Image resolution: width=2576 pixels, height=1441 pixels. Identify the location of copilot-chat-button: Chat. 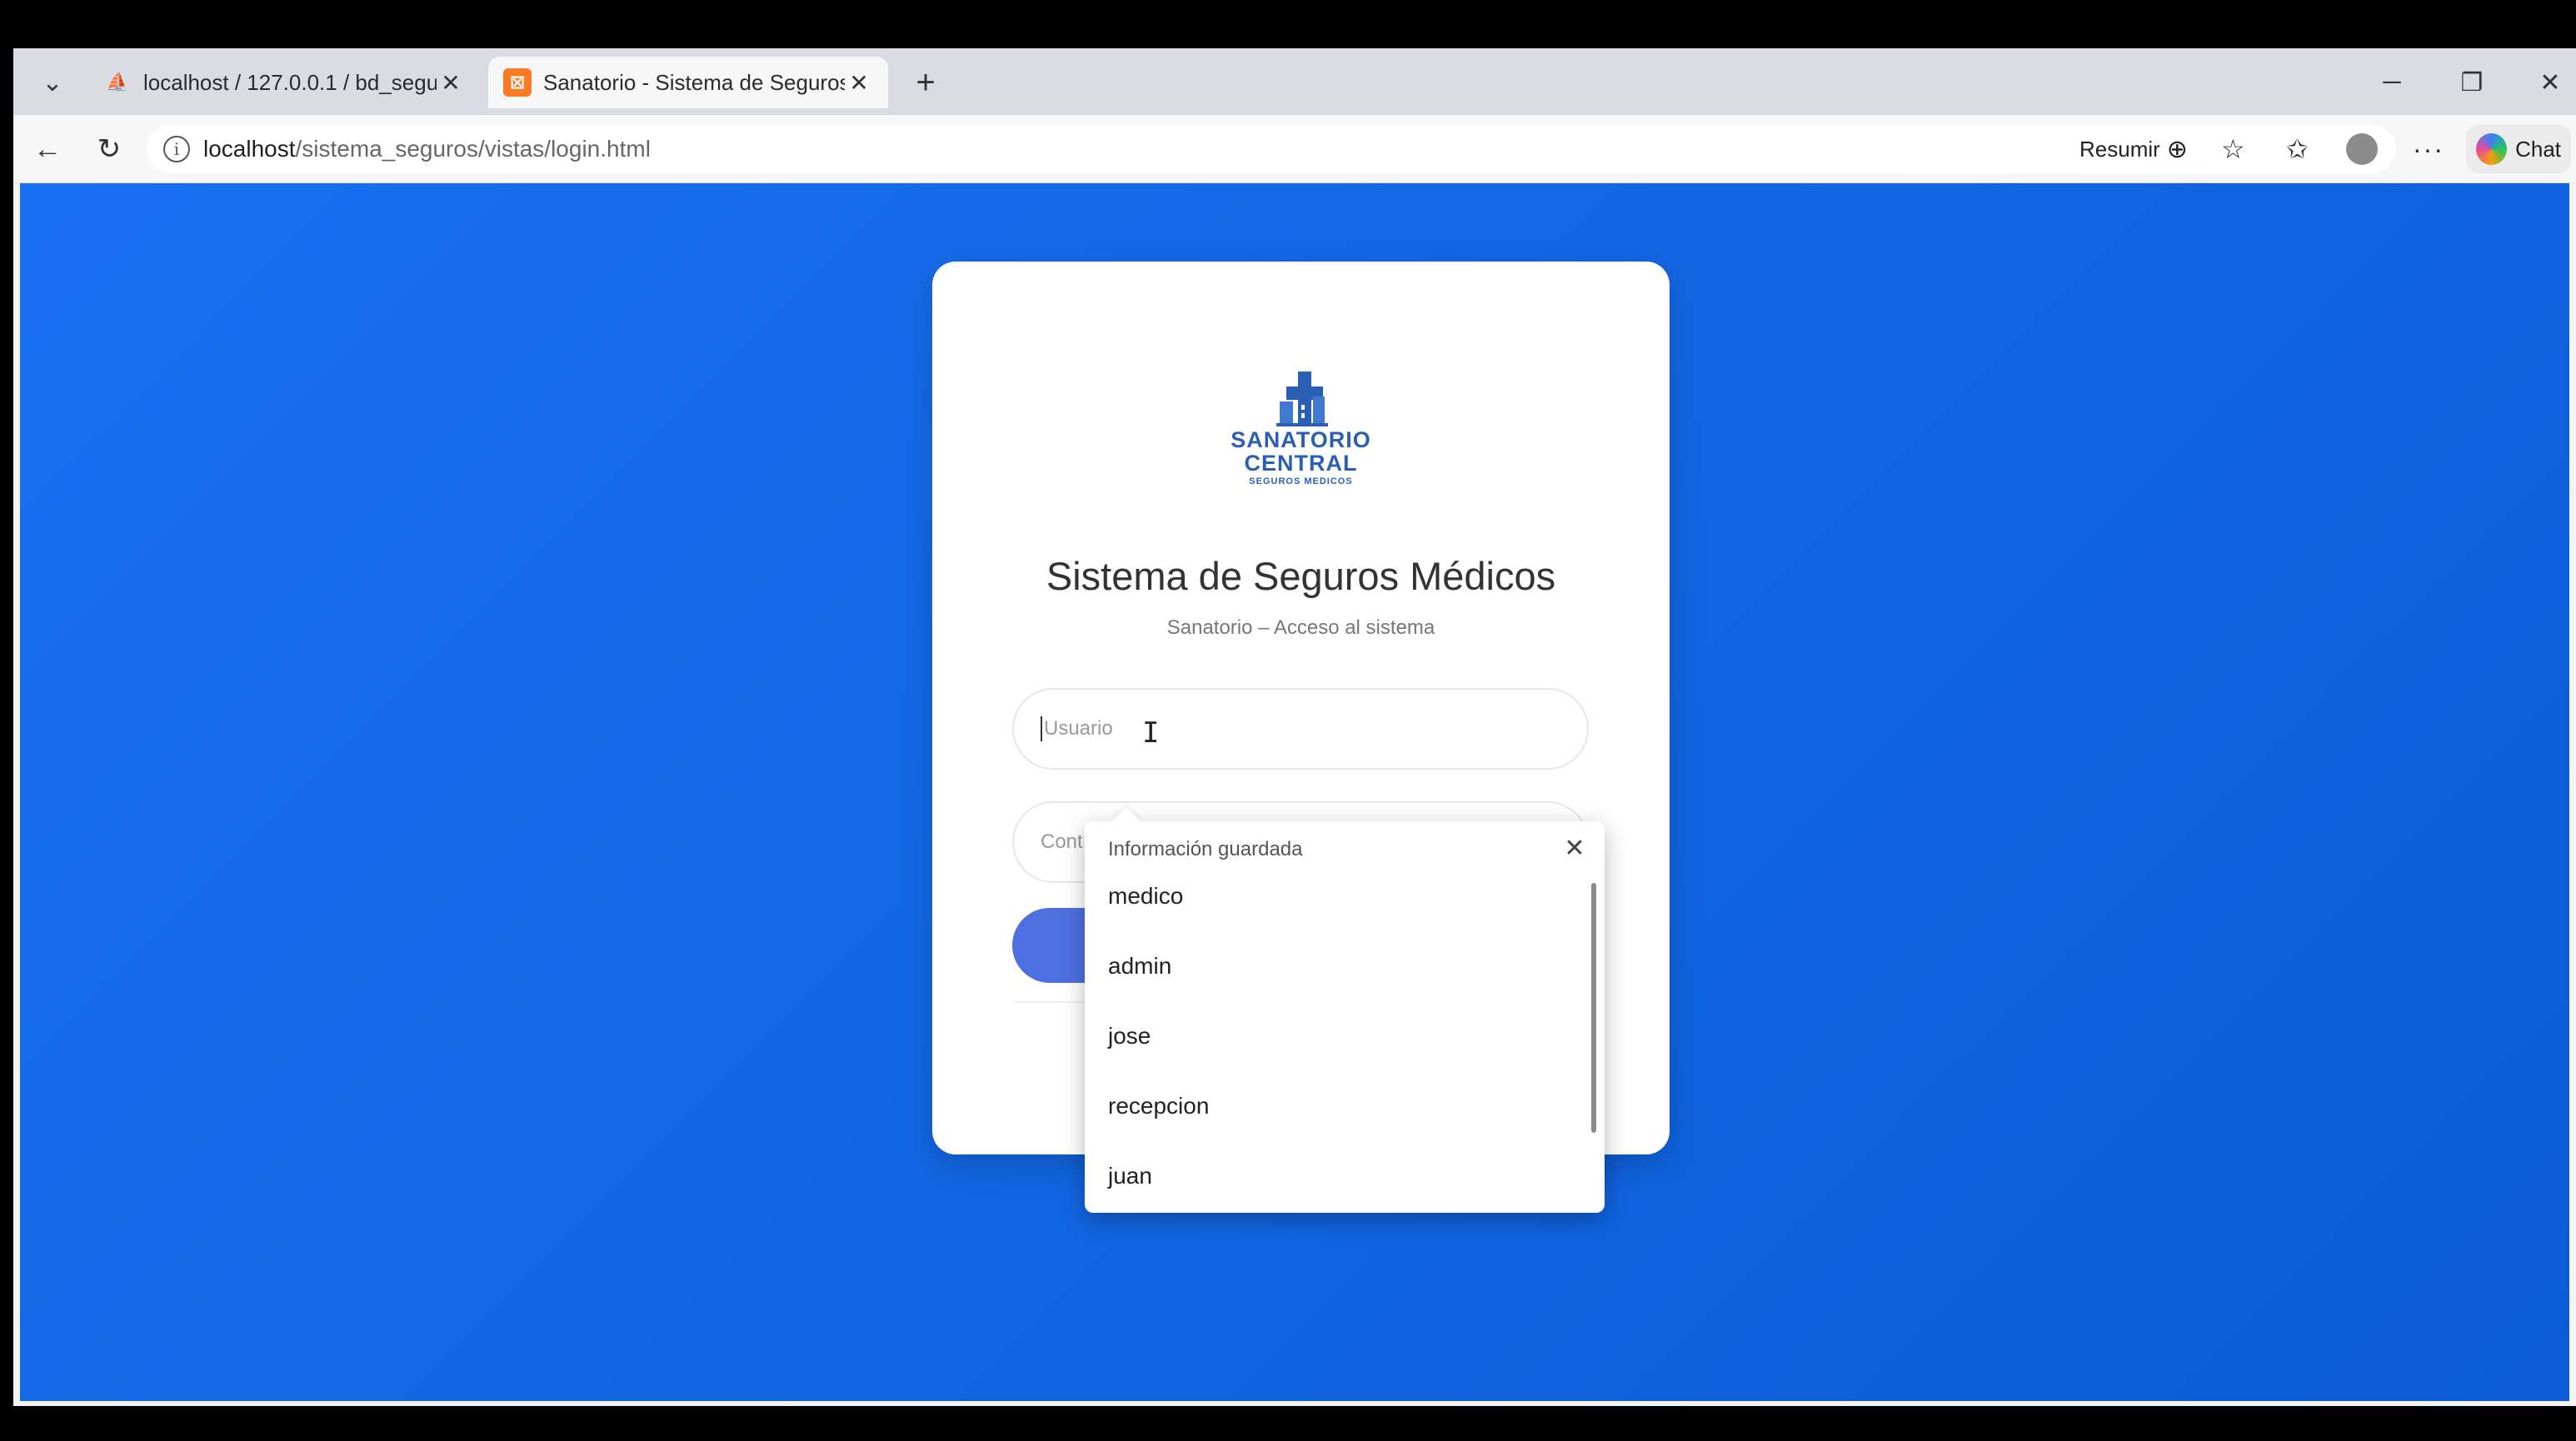
(2518, 149).